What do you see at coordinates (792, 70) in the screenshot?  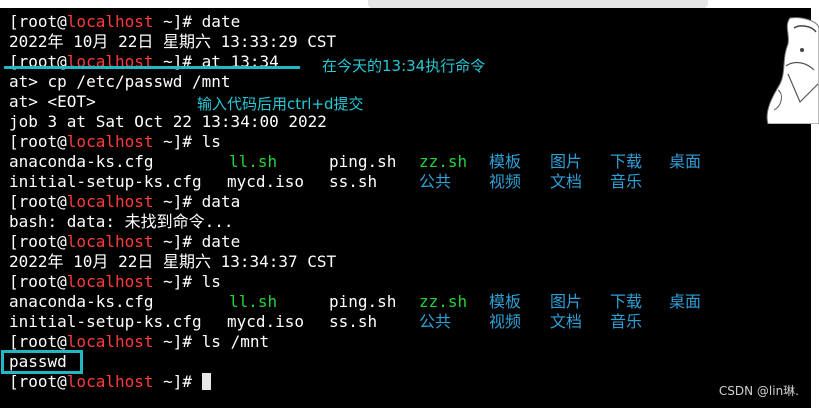 I see `sticker-doodle-icon` at bounding box center [792, 70].